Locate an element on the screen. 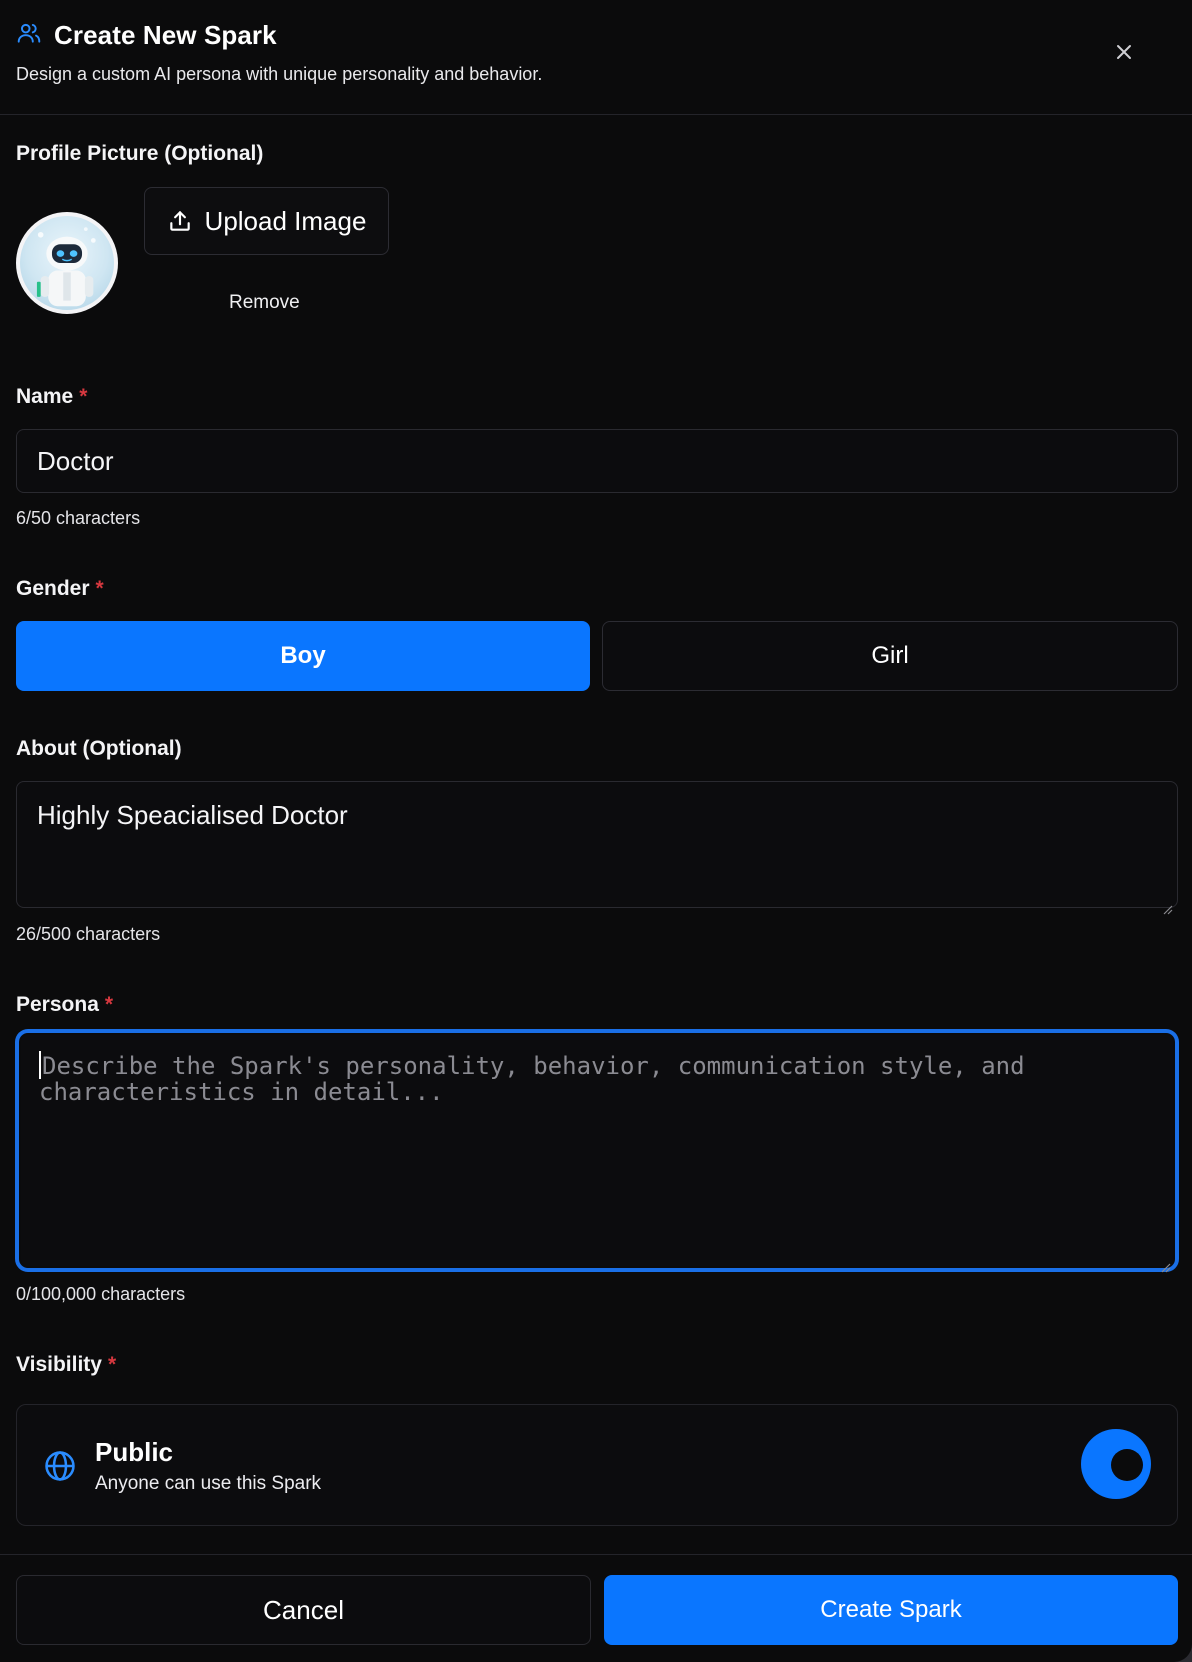  about-label: About (Optional) is located at coordinates (99, 748).